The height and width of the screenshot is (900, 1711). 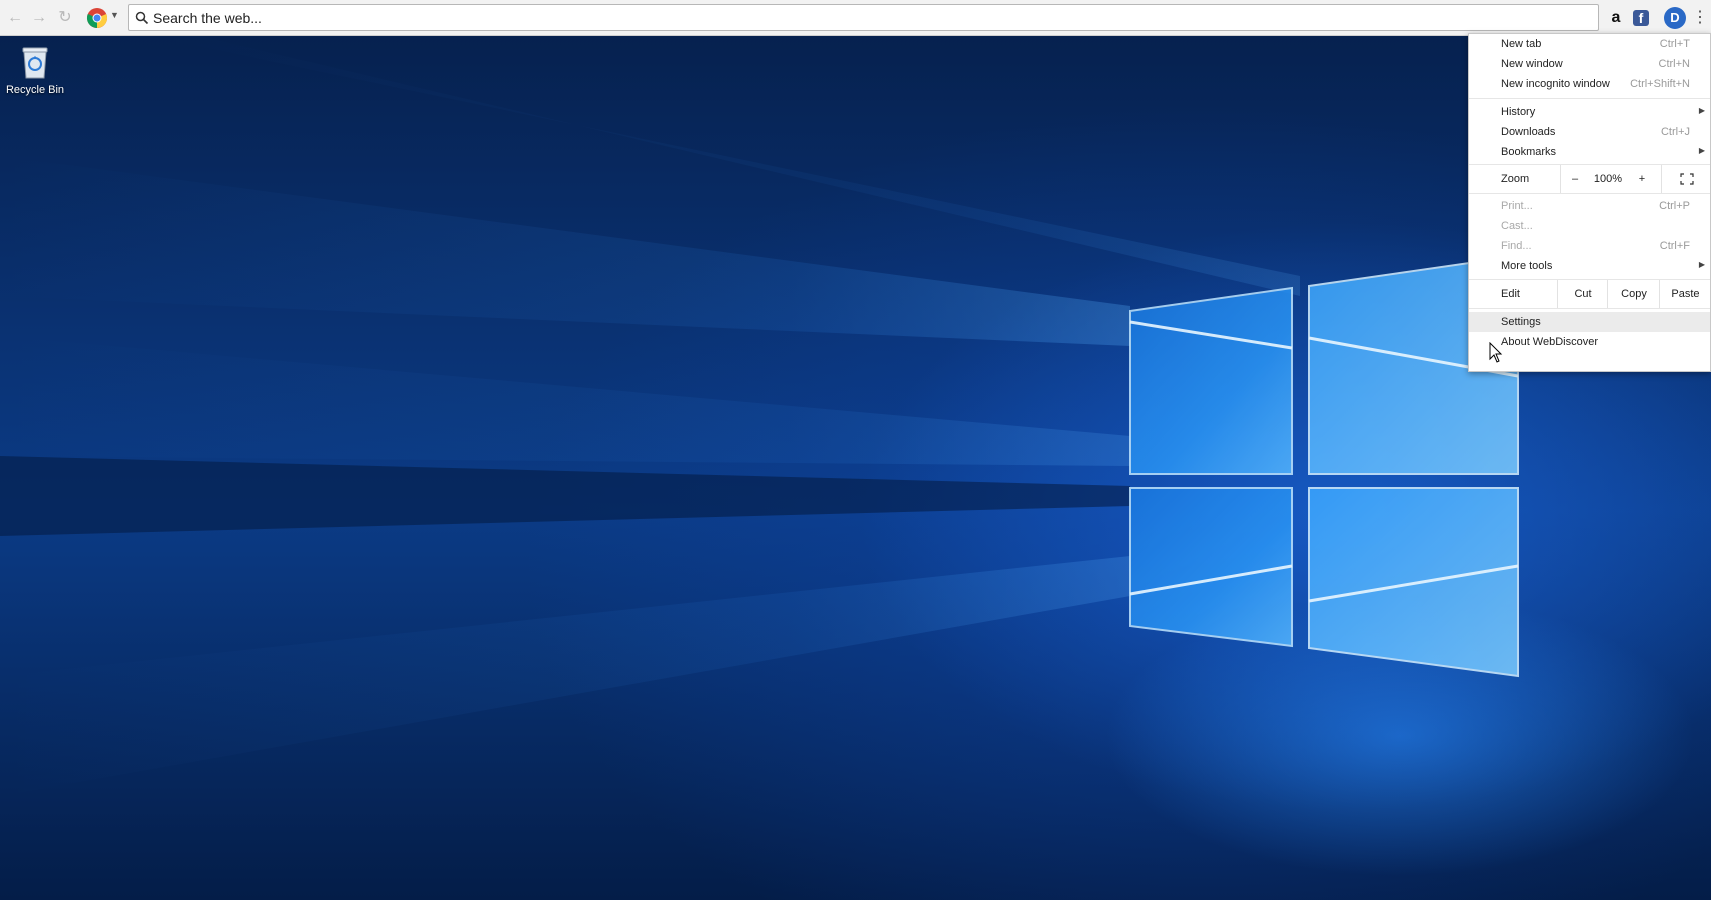 What do you see at coordinates (1521, 44) in the screenshot?
I see `menu-item-label: New tab` at bounding box center [1521, 44].